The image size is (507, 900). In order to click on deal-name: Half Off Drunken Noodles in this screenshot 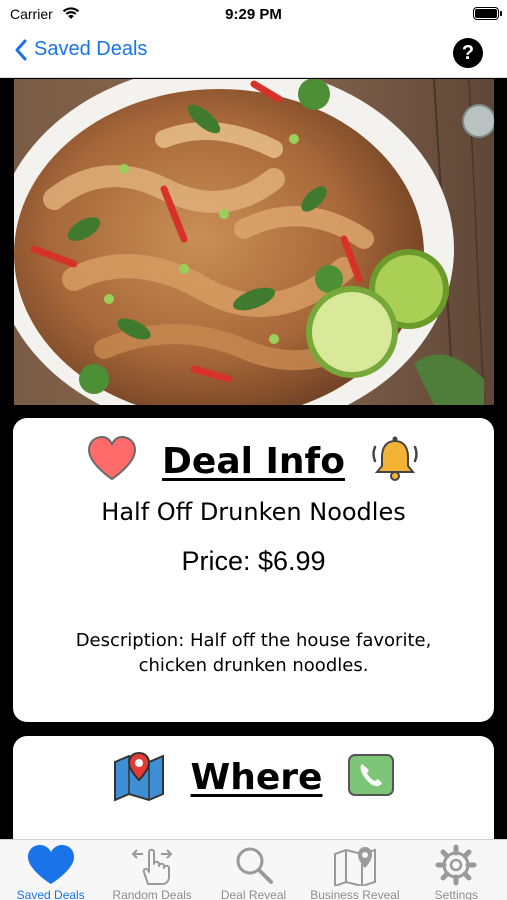, I will do `click(253, 512)`.